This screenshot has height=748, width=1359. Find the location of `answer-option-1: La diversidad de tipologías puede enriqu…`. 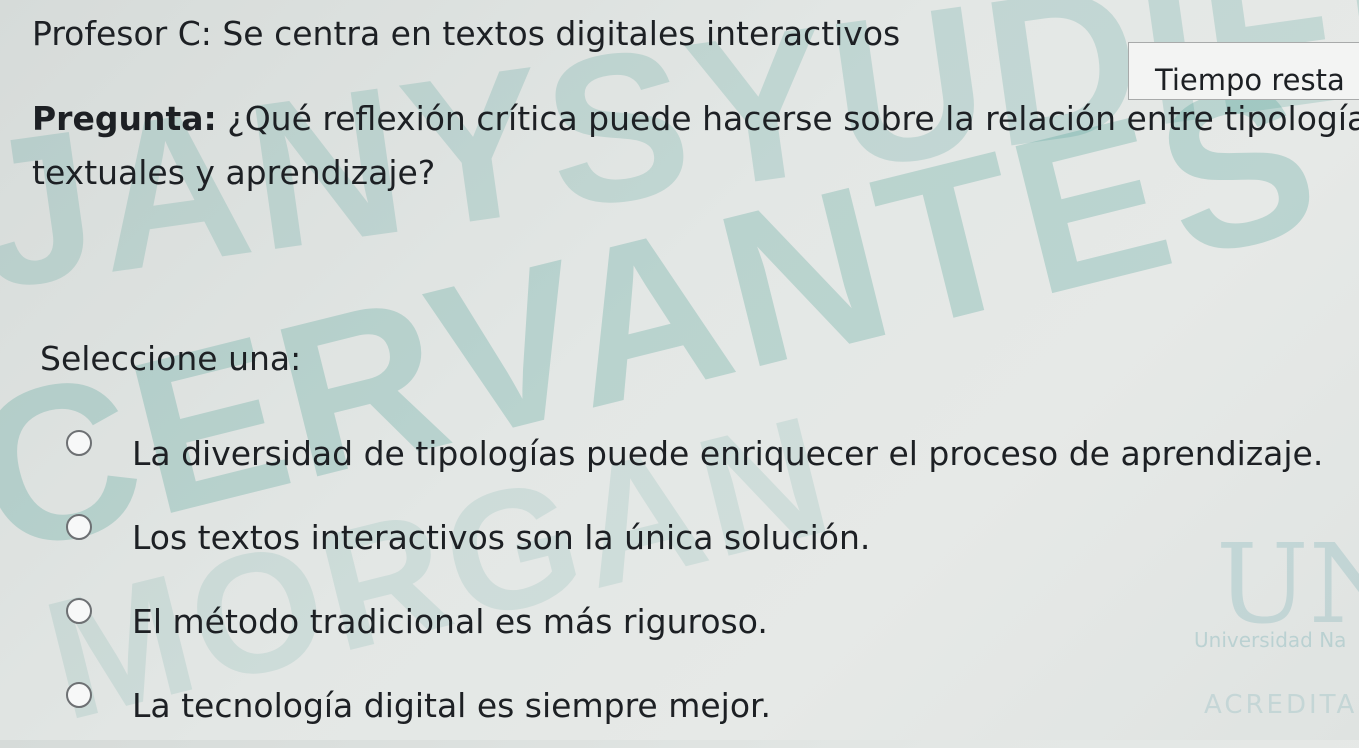

answer-option-1: La diversidad de tipologías puede enriqu… is located at coordinates (694, 454).